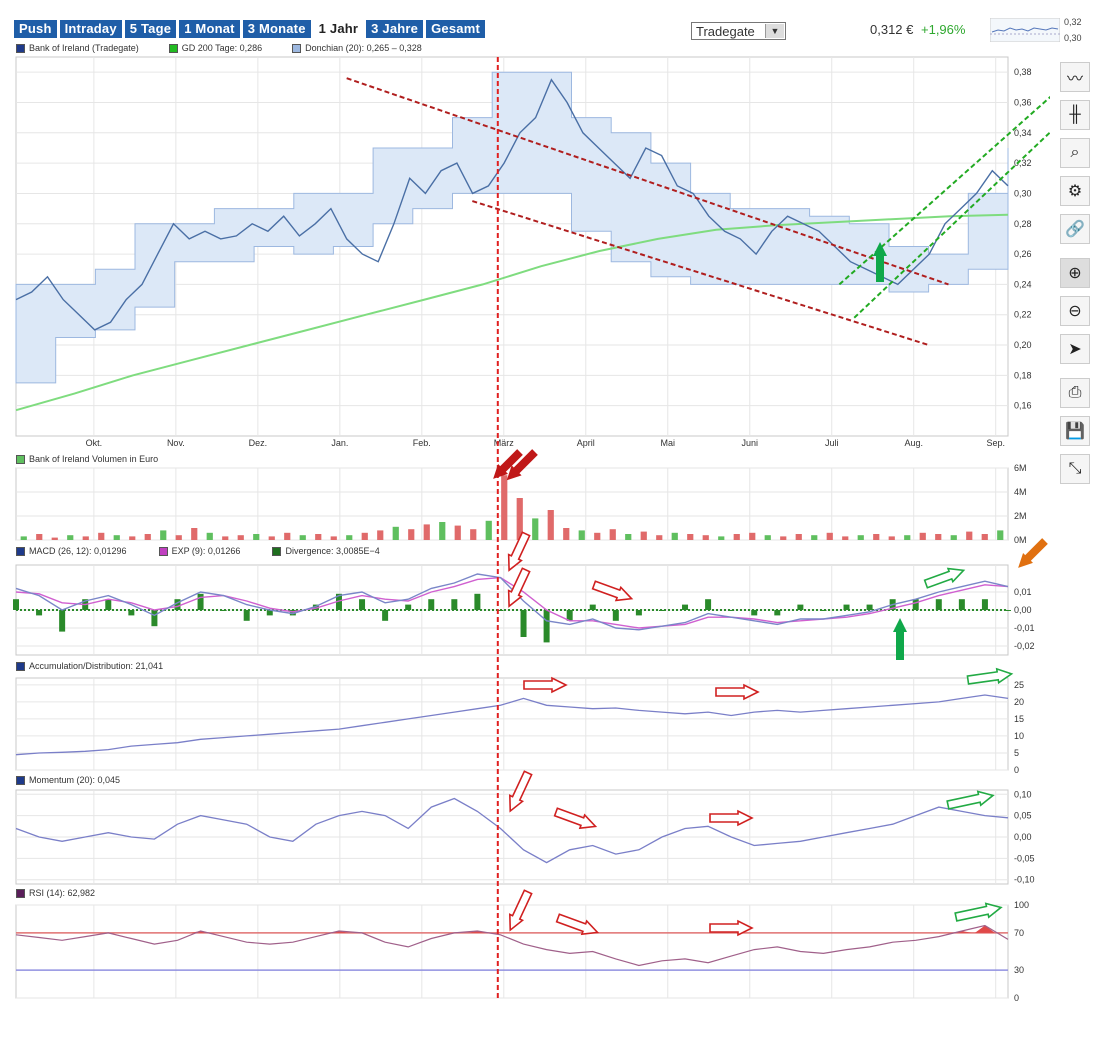  I want to click on print-icon: ⎙, so click(1075, 393).